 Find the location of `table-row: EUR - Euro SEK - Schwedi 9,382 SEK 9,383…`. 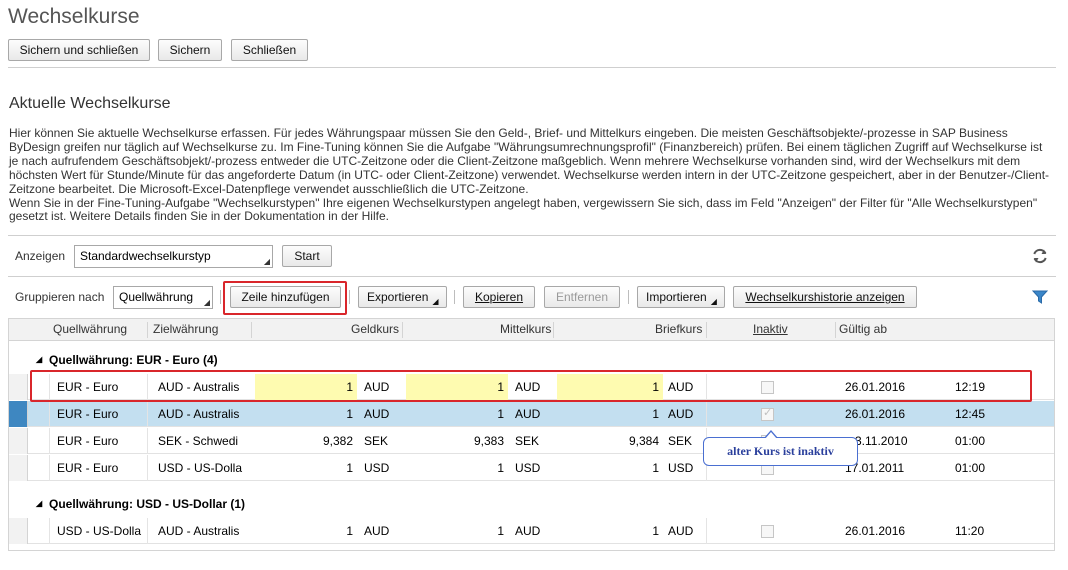

table-row: EUR - Euro SEK - Schwedi 9,382 SEK 9,383… is located at coordinates (531, 441).